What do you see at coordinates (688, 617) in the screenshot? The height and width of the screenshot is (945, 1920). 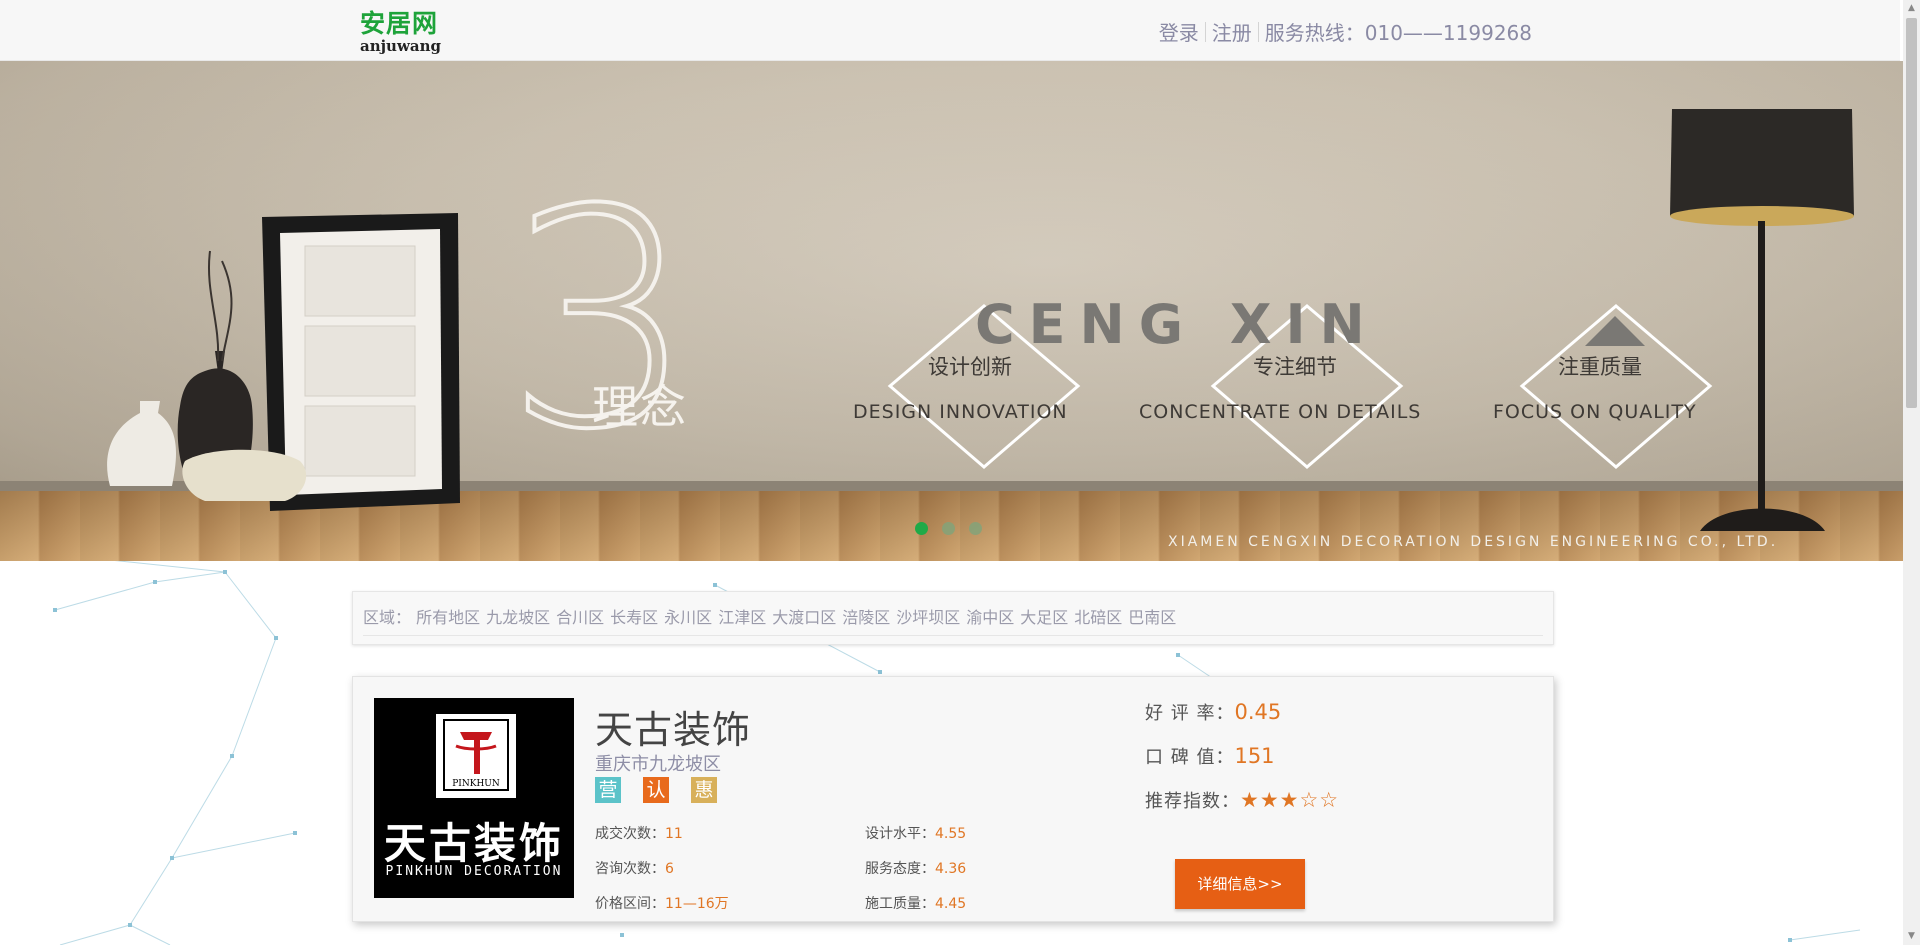 I see `region-link: 永川区` at bounding box center [688, 617].